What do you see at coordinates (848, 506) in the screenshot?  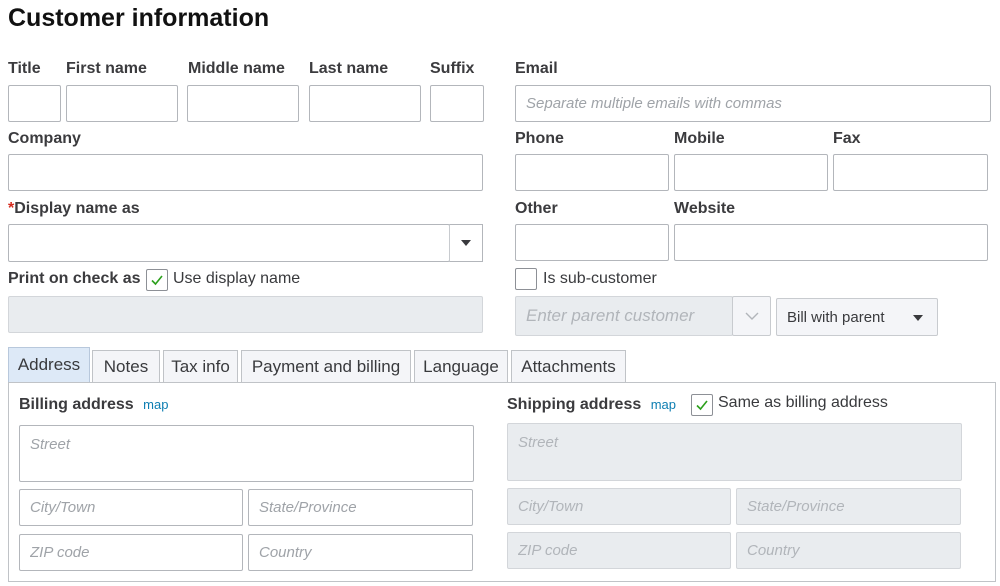 I see `shipping-state-input` at bounding box center [848, 506].